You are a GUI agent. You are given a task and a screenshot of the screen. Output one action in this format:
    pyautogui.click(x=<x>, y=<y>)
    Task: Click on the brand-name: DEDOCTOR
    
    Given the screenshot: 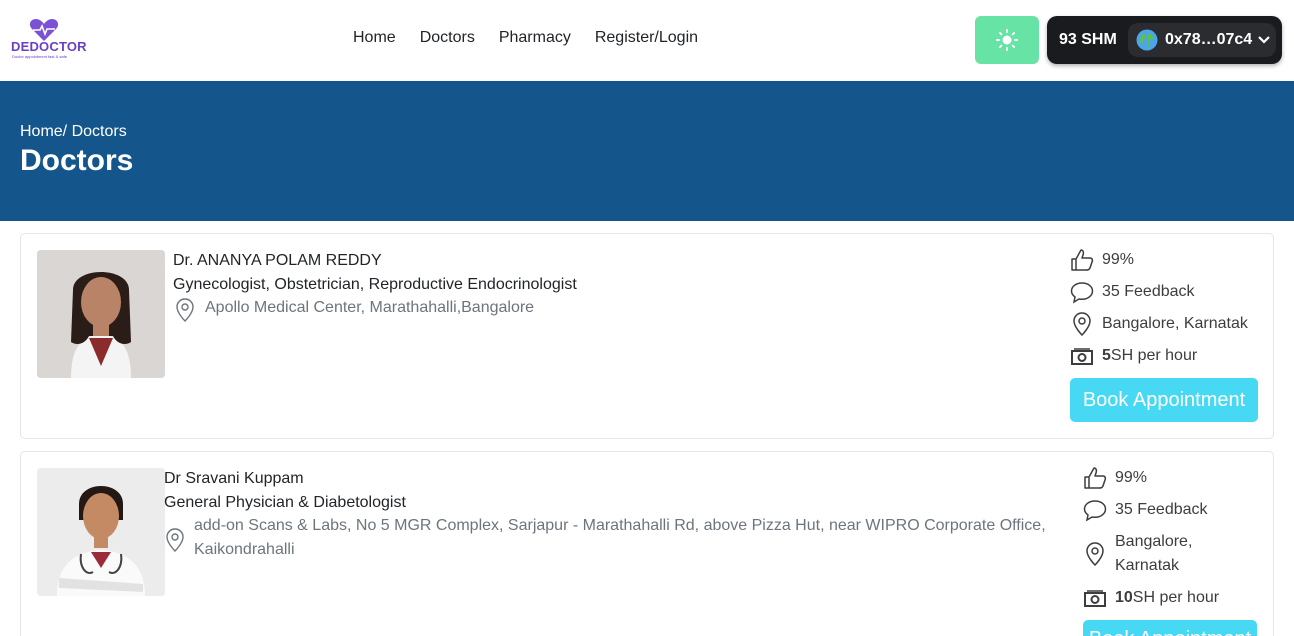 What is the action you would take?
    pyautogui.click(x=49, y=46)
    